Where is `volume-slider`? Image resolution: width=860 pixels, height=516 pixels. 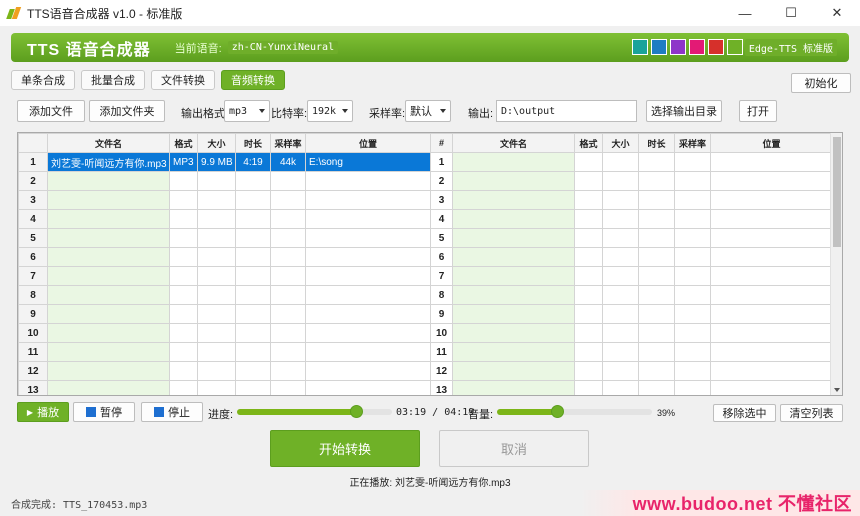
volume-slider is located at coordinates (574, 411).